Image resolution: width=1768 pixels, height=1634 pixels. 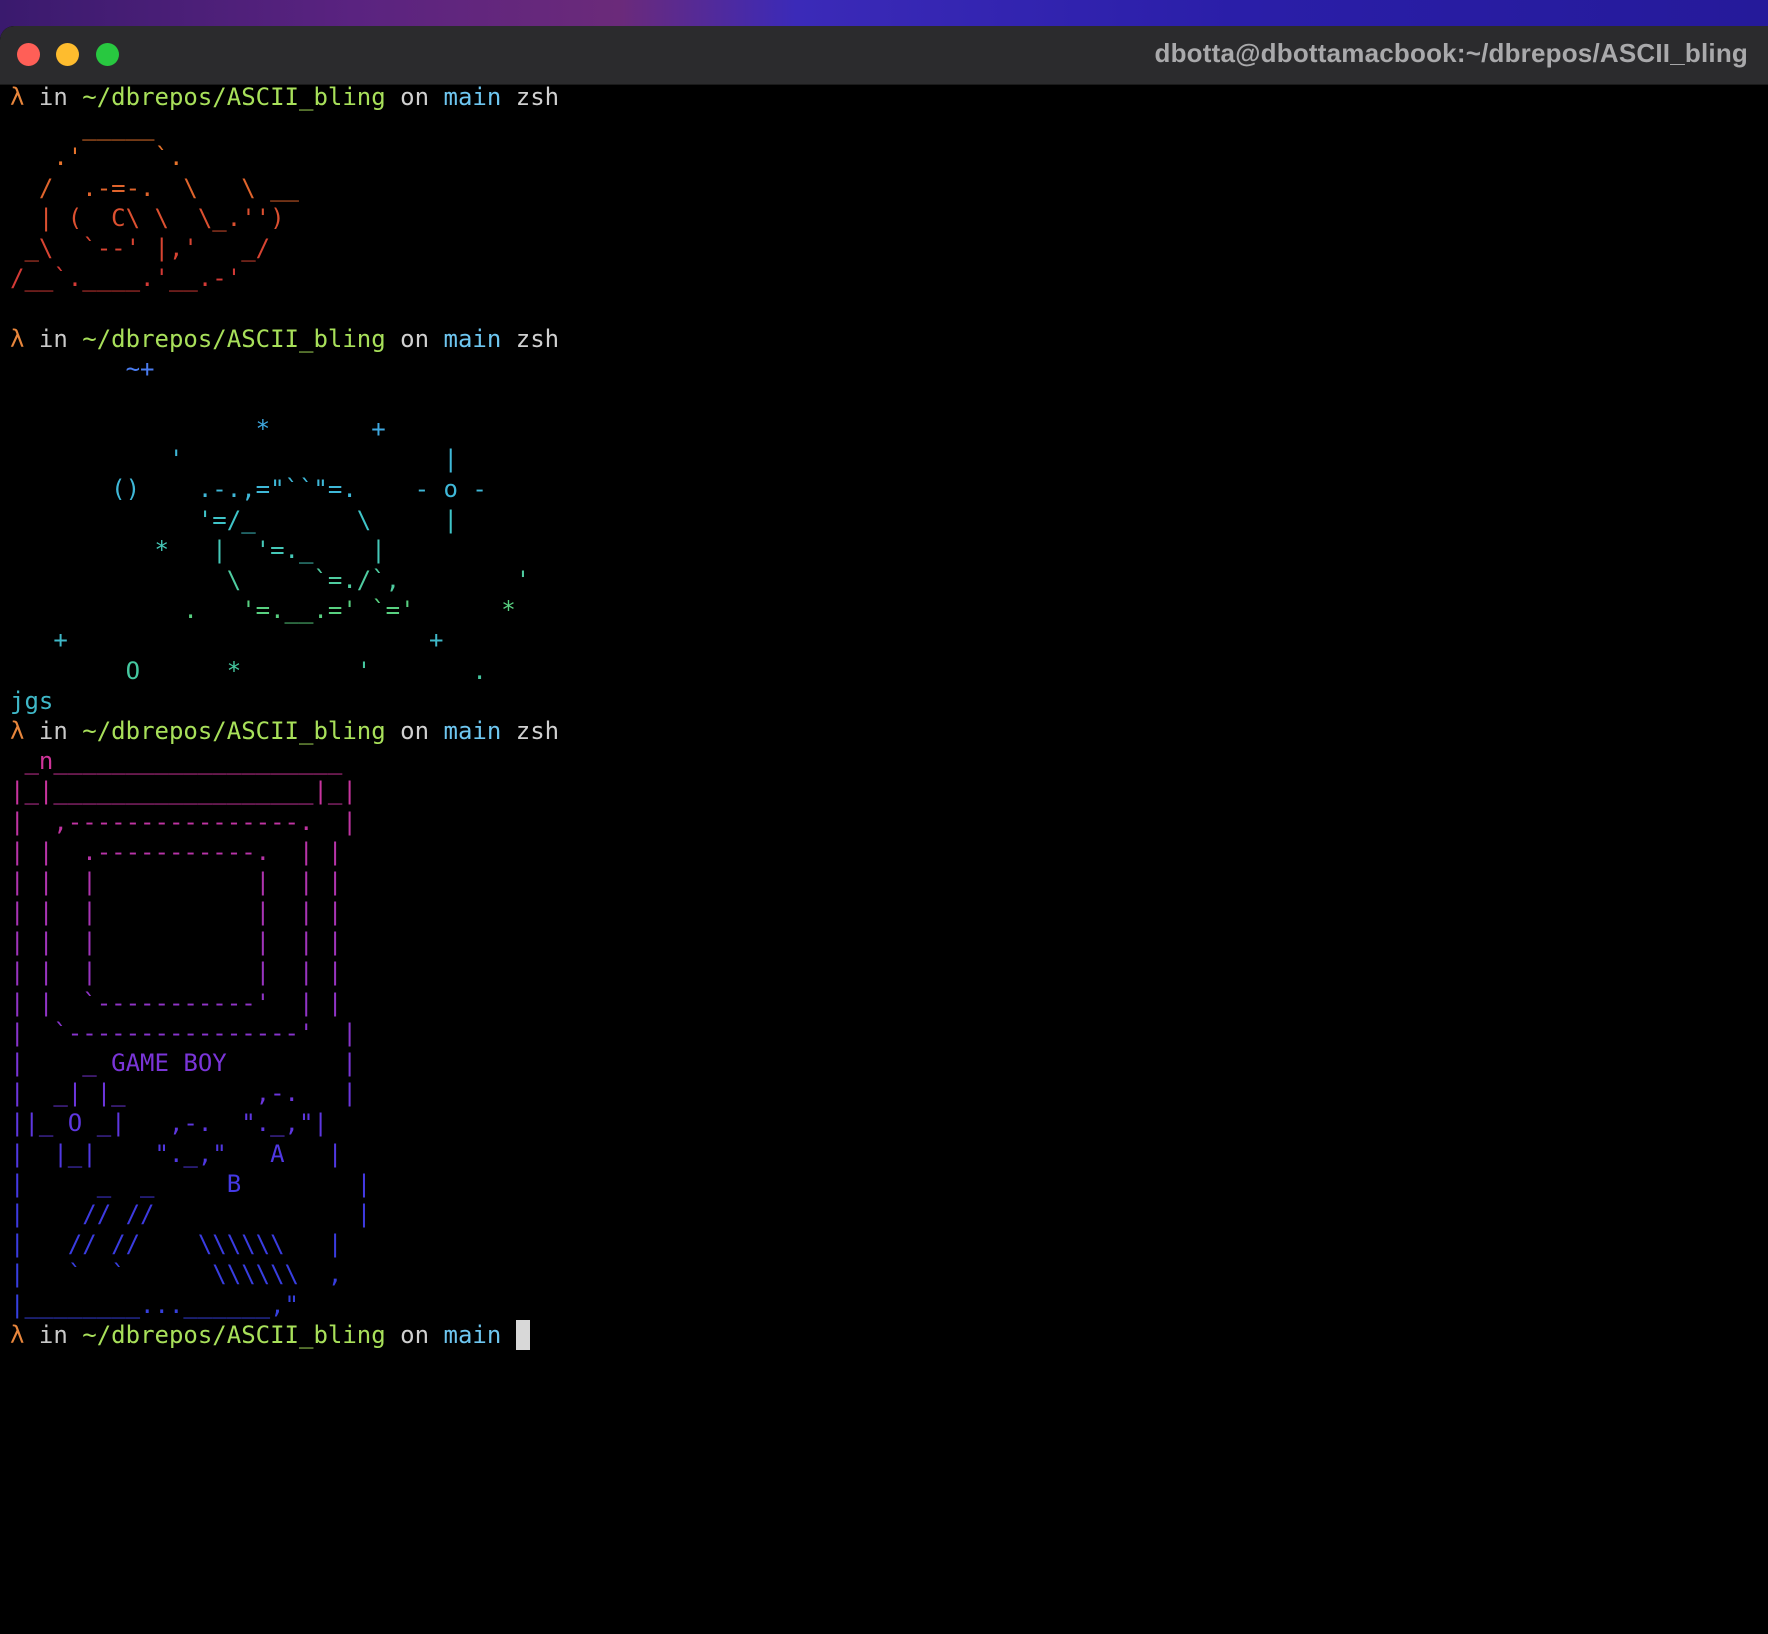 What do you see at coordinates (176, 1153) in the screenshot?
I see `ascii-line: | |_| "._," A |` at bounding box center [176, 1153].